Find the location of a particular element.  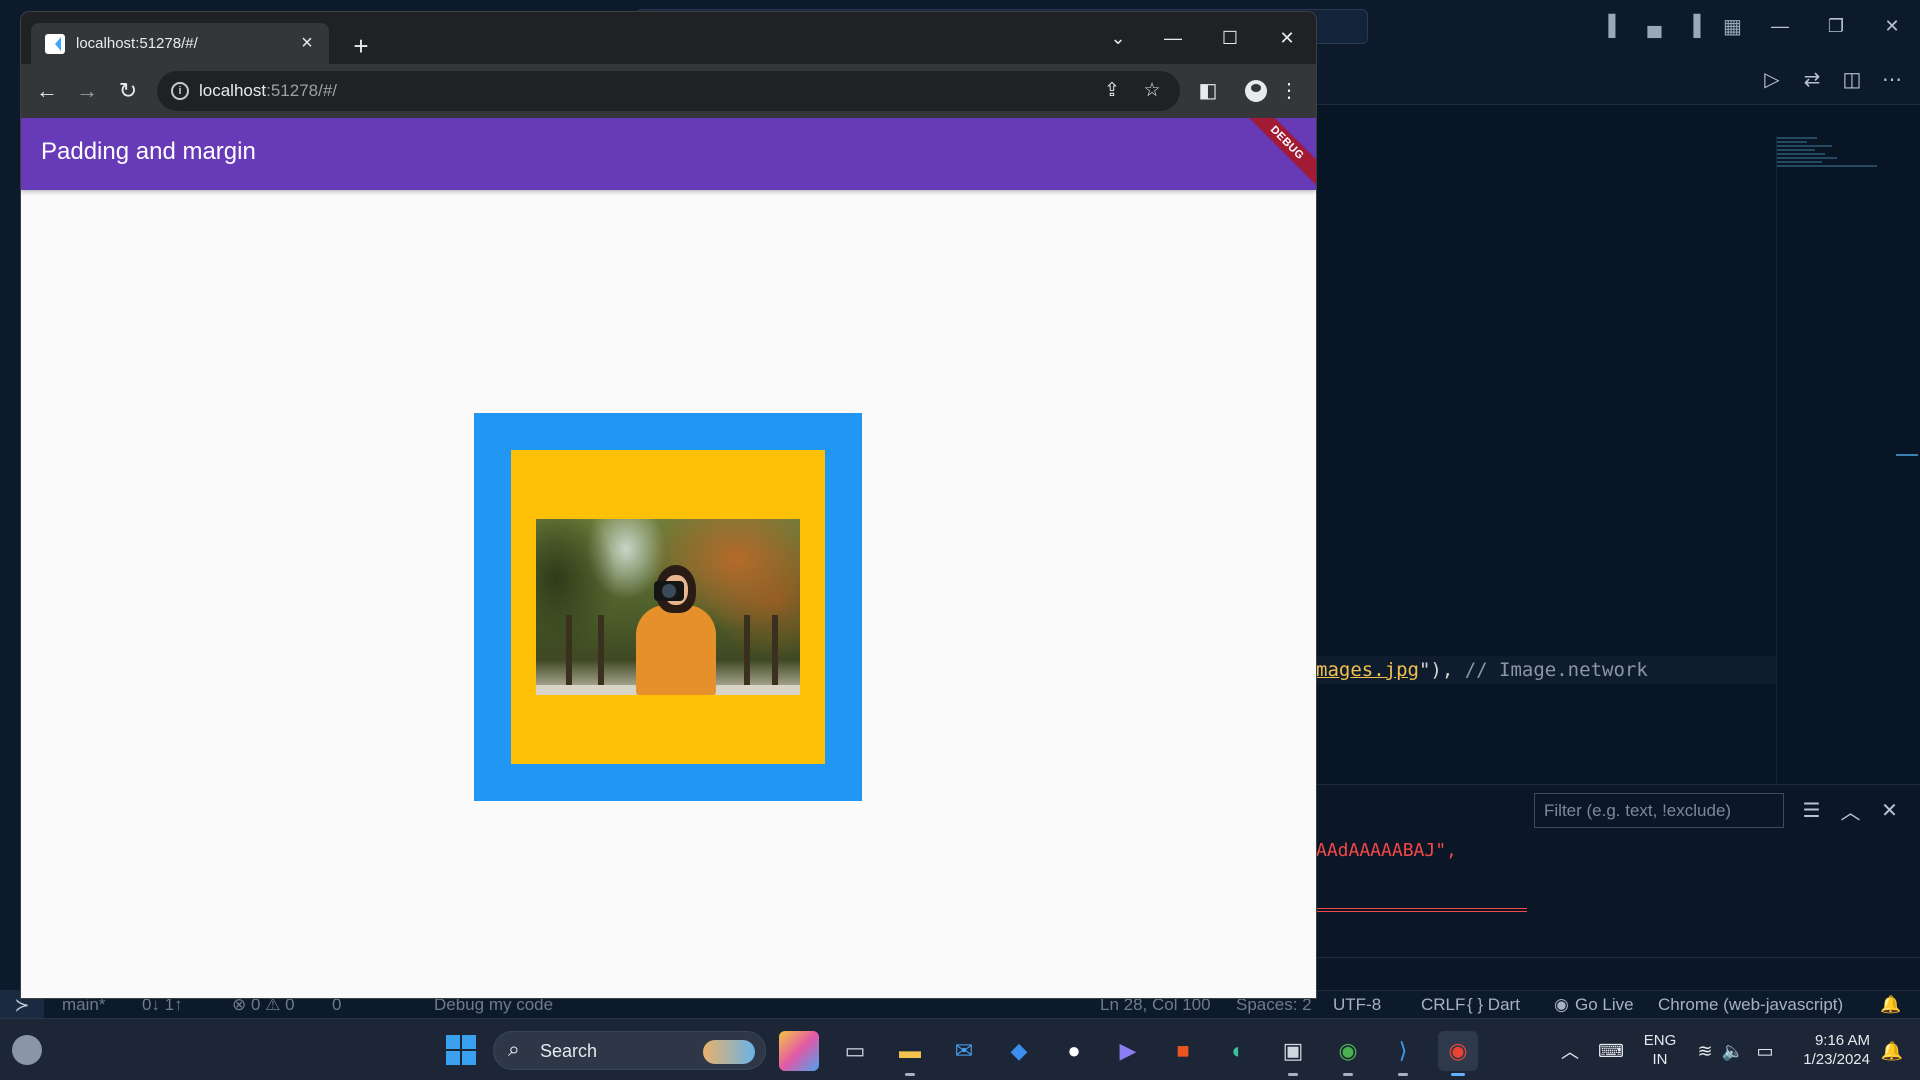

chrome-minimize-icon: — is located at coordinates (1173, 38).